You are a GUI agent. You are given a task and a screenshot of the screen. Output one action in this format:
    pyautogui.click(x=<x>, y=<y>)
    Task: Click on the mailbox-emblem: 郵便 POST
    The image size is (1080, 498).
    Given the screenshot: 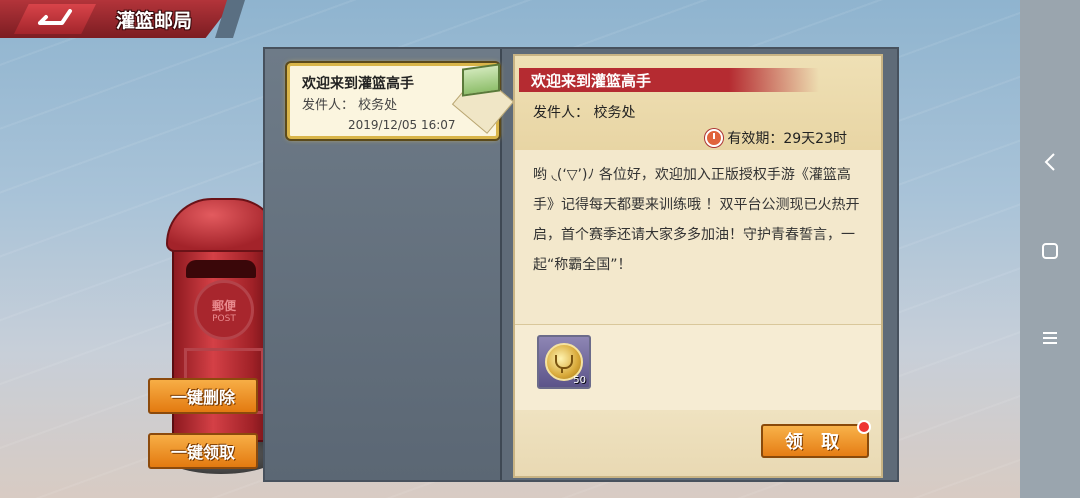 What is the action you would take?
    pyautogui.click(x=224, y=310)
    